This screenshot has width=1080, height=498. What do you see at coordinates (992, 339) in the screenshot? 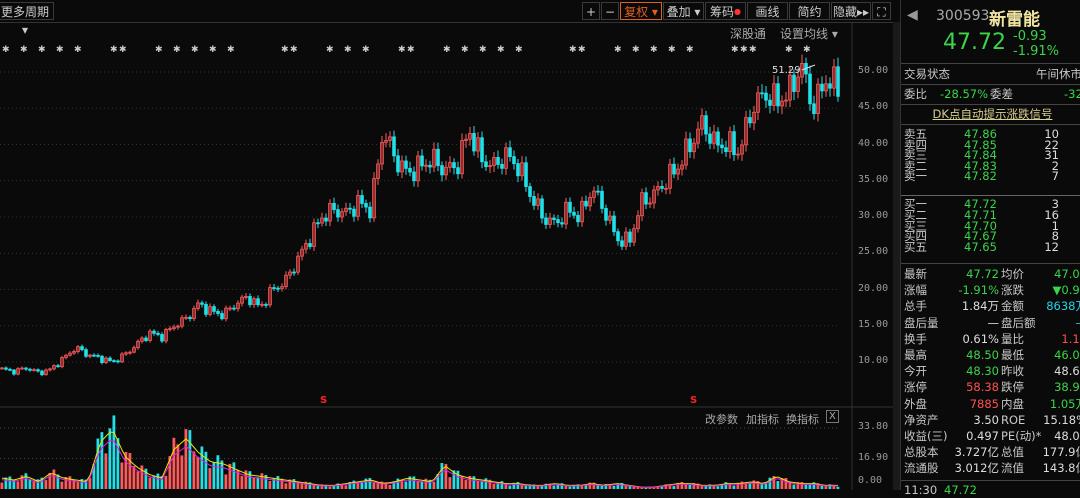
I see `stat-row: 换手0.61%量比1.10` at bounding box center [992, 339].